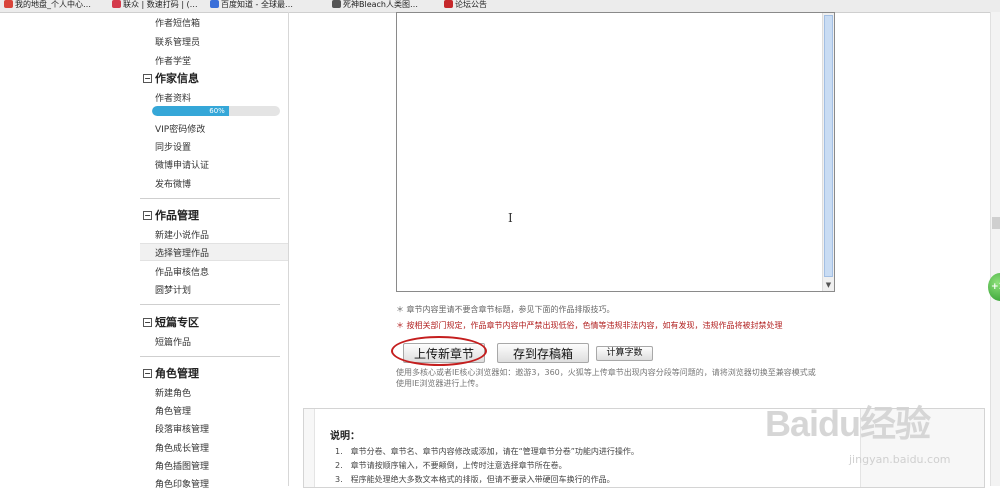 The width and height of the screenshot is (1000, 490). I want to click on section-title: 作家信息, so click(177, 78).